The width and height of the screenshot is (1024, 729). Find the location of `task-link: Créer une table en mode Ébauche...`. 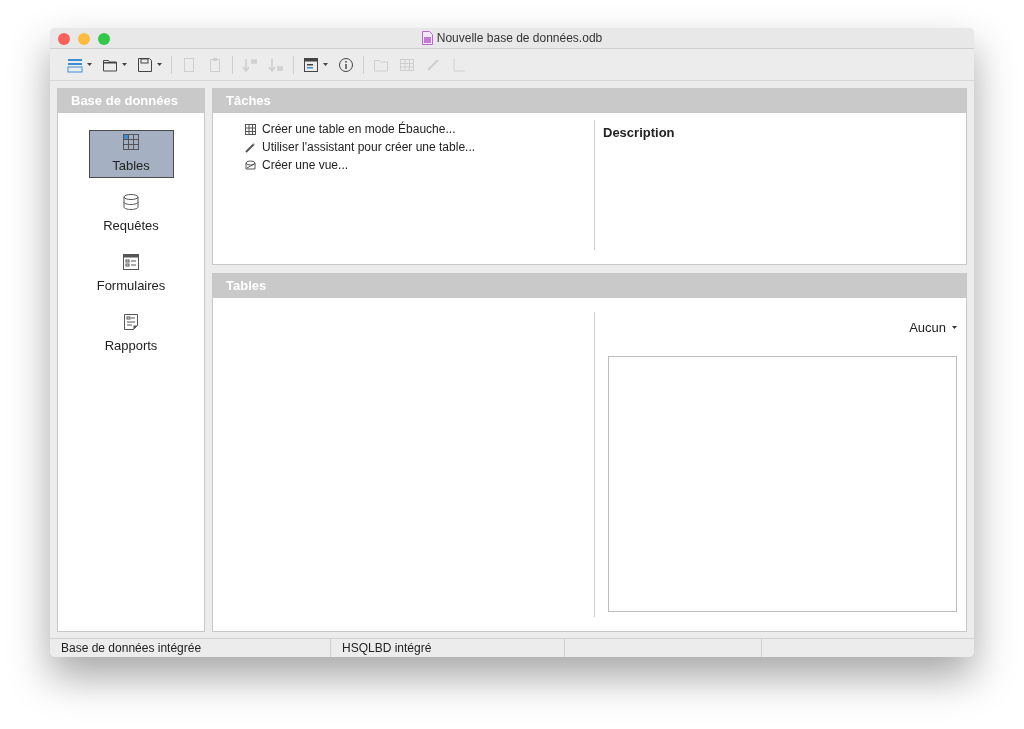

task-link: Créer une table en mode Ébauche... is located at coordinates (419, 129).